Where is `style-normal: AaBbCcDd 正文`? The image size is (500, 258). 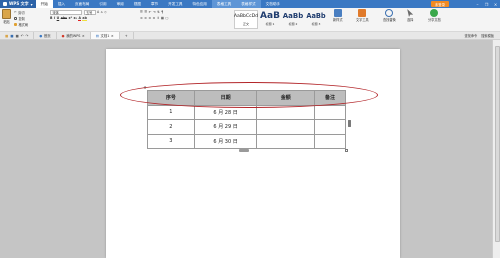 style-normal: AaBbCcDd 正文 is located at coordinates (246, 19).